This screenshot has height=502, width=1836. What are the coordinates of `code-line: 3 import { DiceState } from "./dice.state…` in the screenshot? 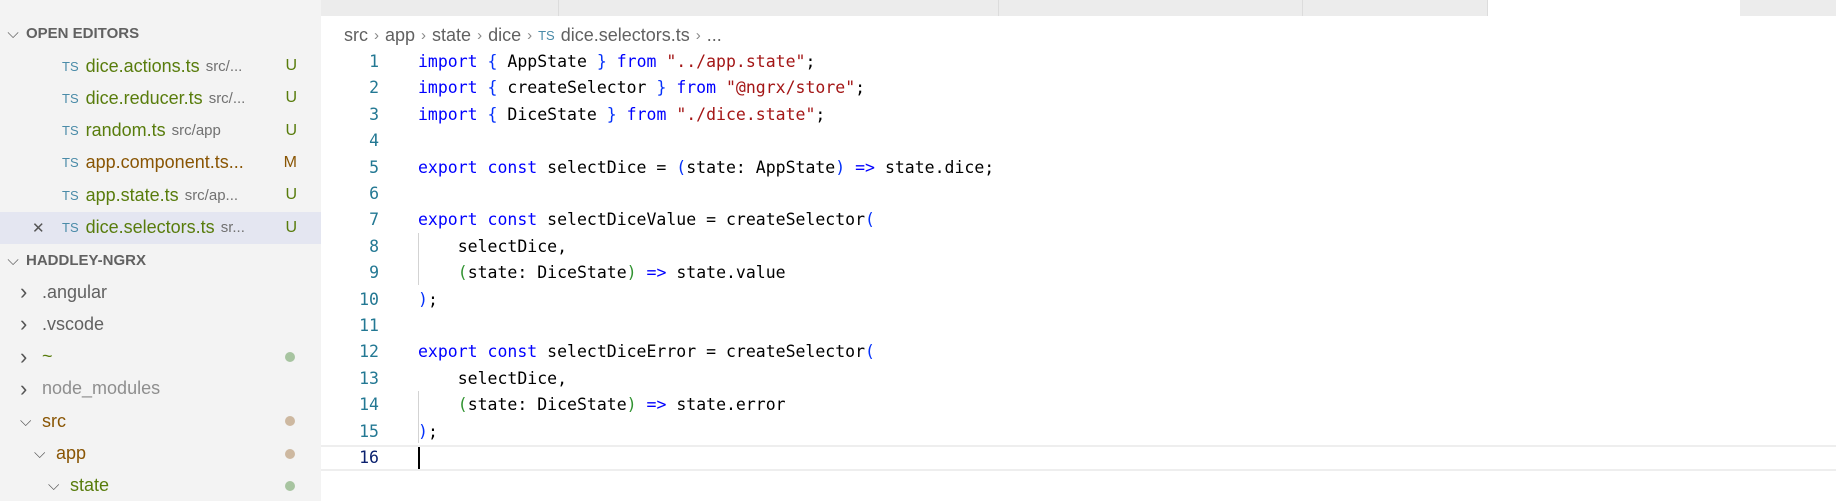 It's located at (1078, 115).